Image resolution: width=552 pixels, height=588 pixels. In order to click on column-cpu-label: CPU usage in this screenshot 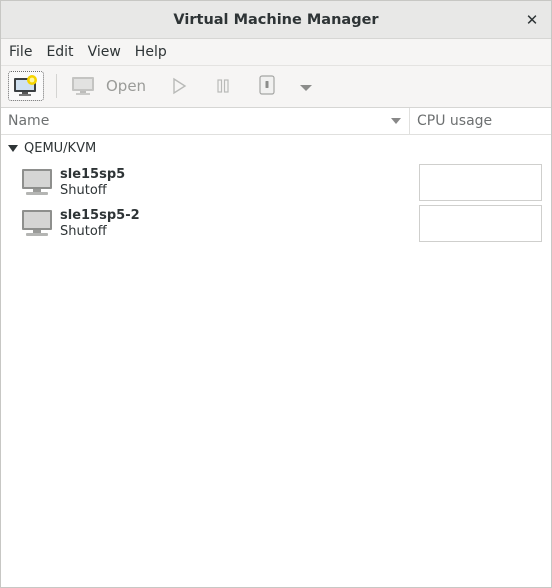, I will do `click(455, 121)`.